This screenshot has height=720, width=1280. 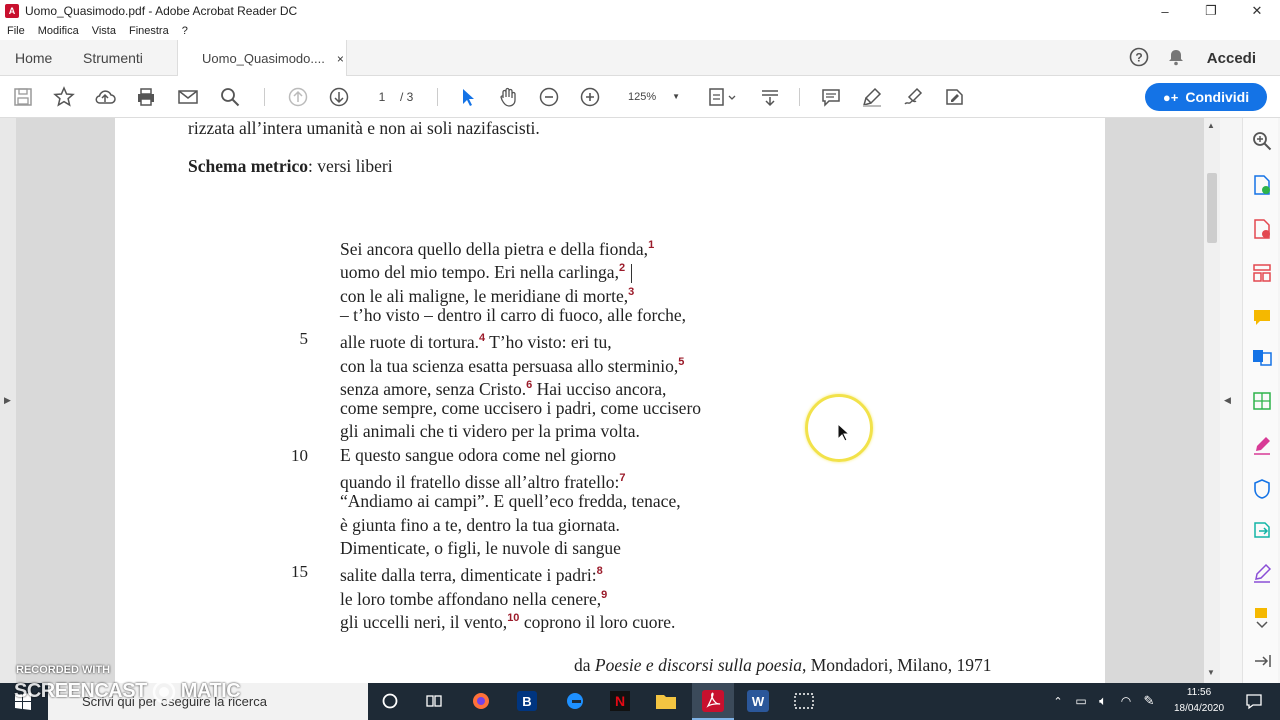 What do you see at coordinates (1211, 672) in the screenshot?
I see `scroll-down-icon: ▼` at bounding box center [1211, 672].